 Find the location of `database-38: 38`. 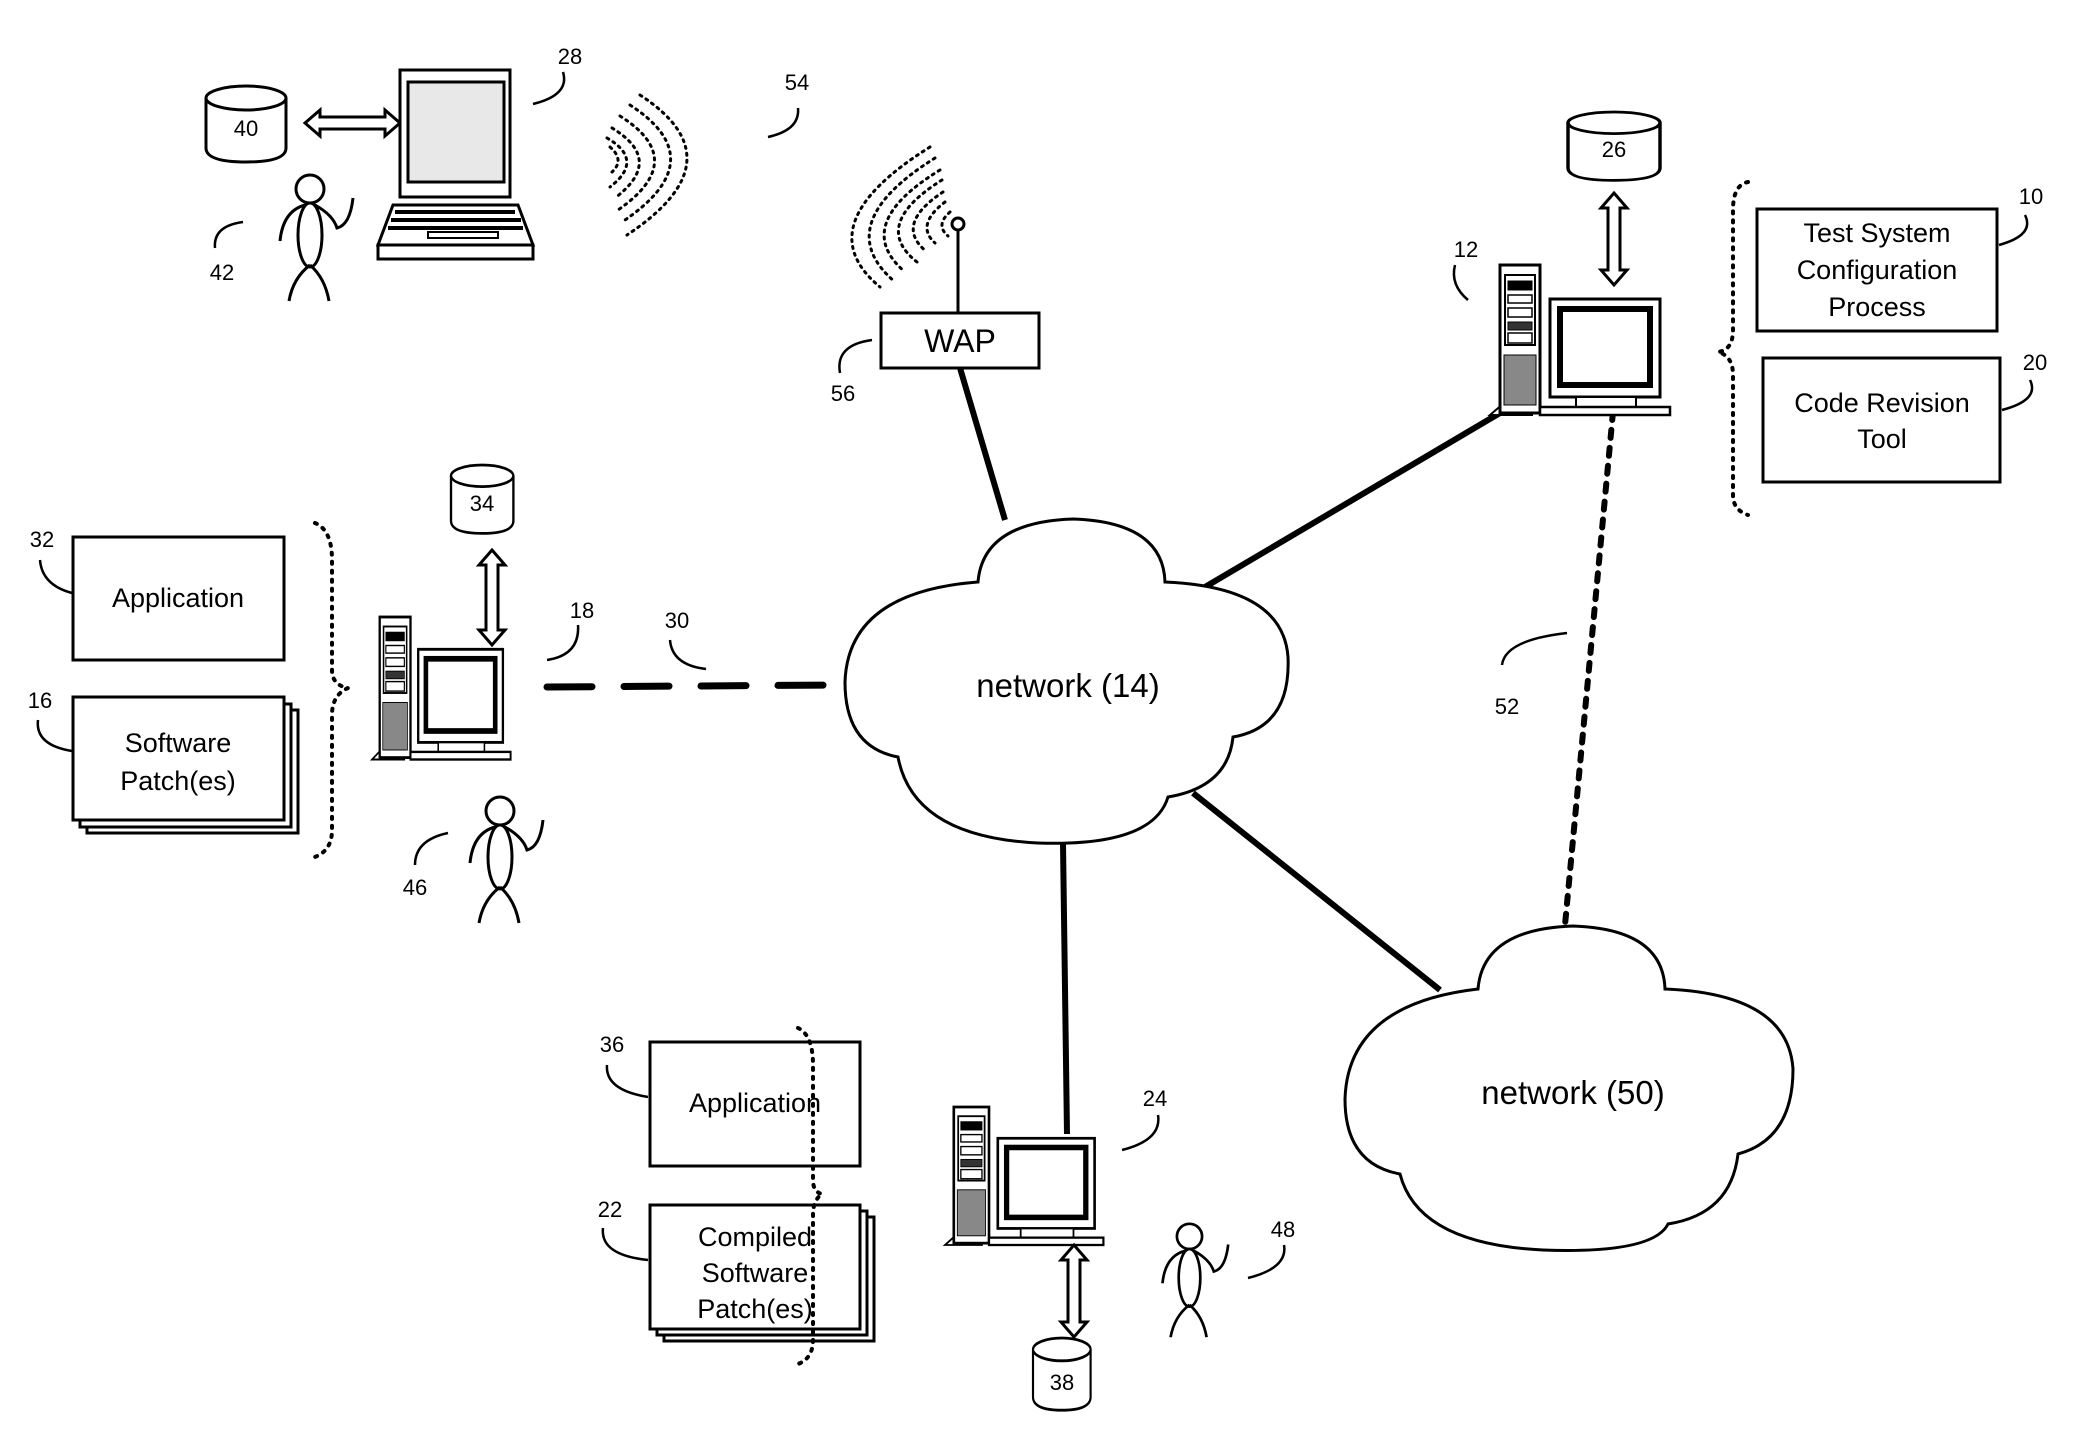

database-38: 38 is located at coordinates (1062, 1374).